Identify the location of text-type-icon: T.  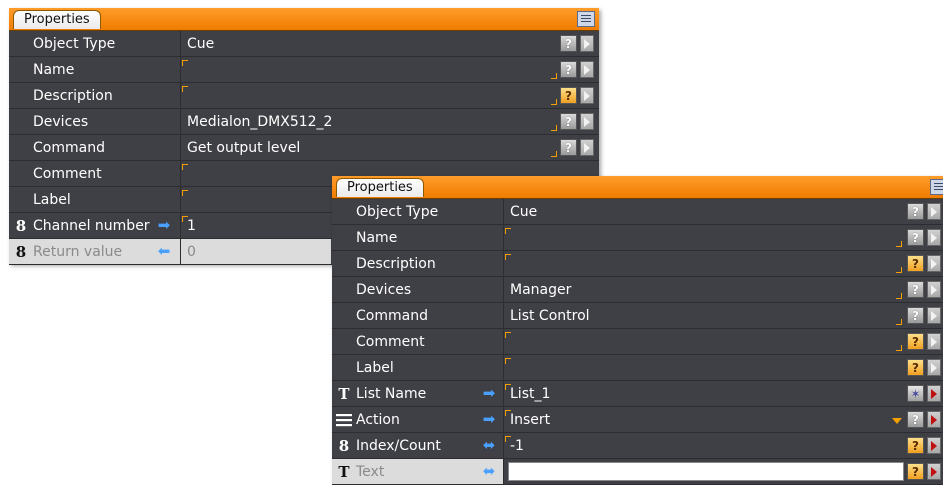
(344, 393).